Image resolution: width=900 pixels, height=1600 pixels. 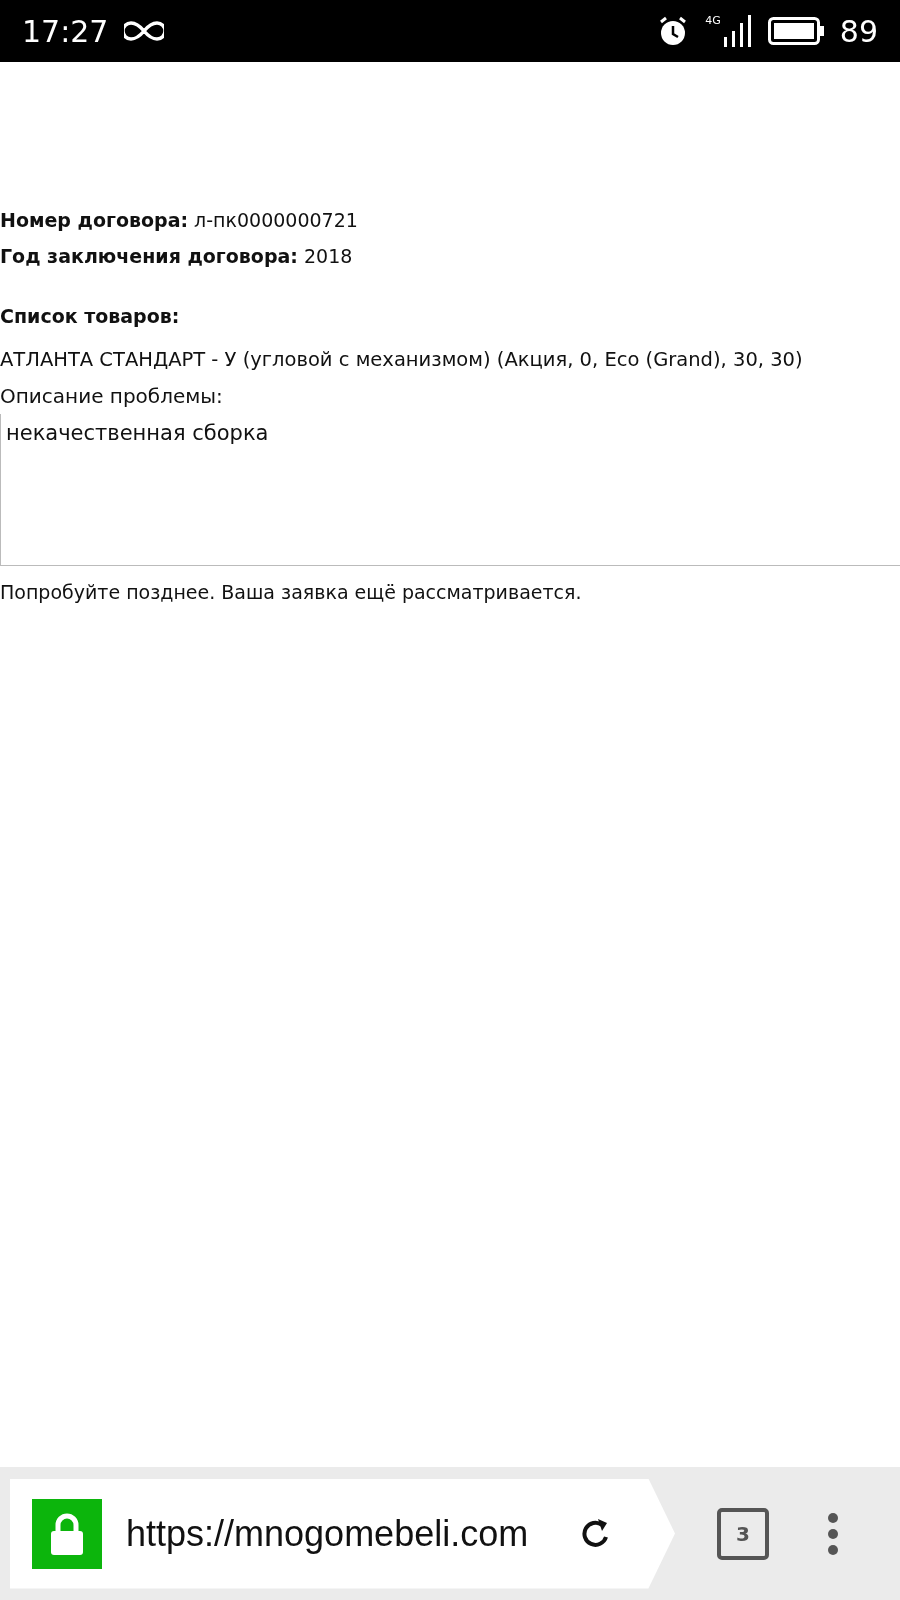 What do you see at coordinates (112, 396) in the screenshot?
I see `field-label: Описание проблемы:` at bounding box center [112, 396].